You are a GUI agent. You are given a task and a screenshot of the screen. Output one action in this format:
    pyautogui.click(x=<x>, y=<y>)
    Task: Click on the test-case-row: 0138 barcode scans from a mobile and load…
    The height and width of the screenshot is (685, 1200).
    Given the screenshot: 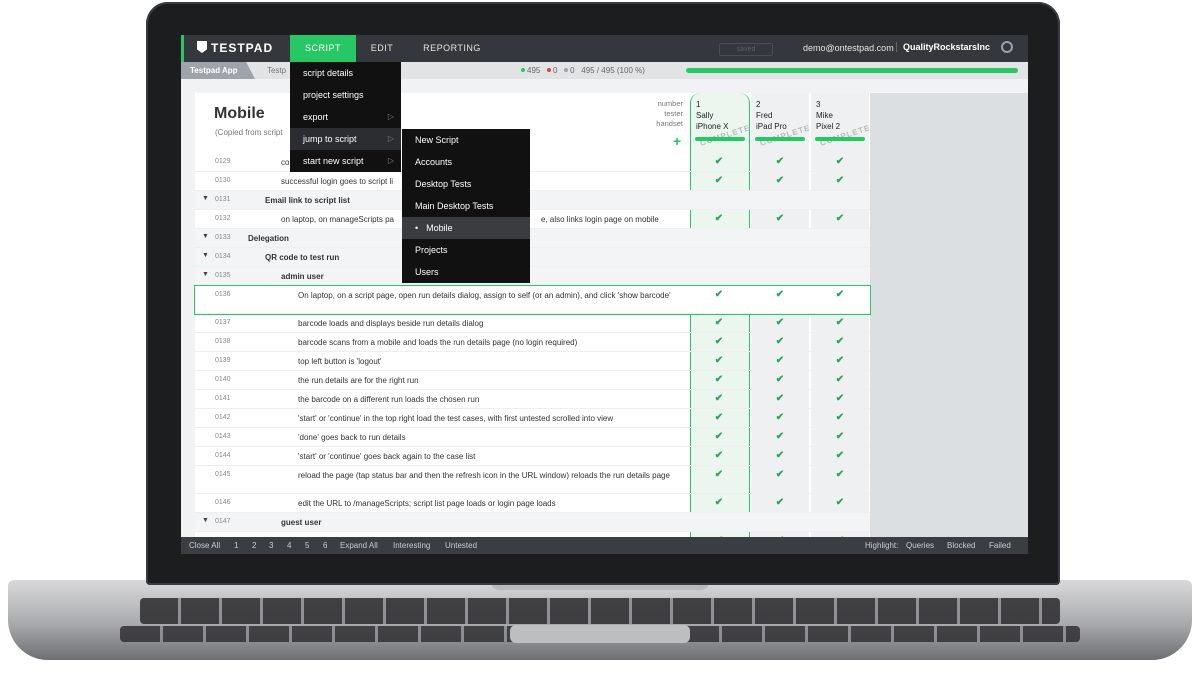 What is the action you would take?
    pyautogui.click(x=532, y=342)
    